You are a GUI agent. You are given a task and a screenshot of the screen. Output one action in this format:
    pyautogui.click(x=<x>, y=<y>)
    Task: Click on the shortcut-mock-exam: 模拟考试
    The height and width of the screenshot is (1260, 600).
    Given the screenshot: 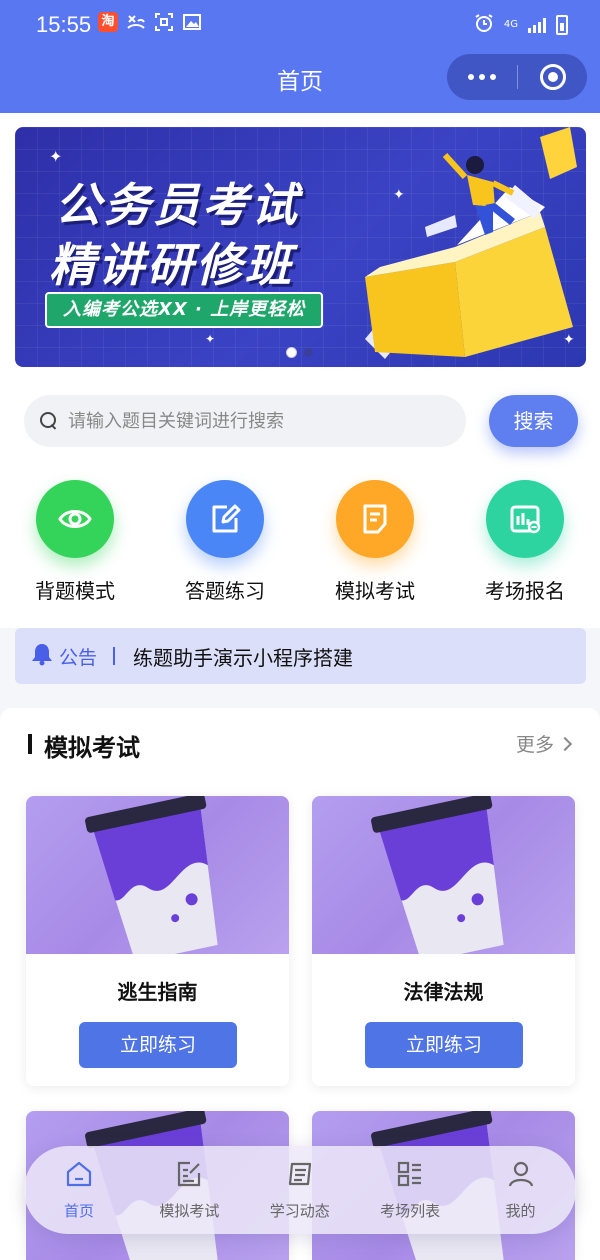 What is the action you would take?
    pyautogui.click(x=375, y=542)
    